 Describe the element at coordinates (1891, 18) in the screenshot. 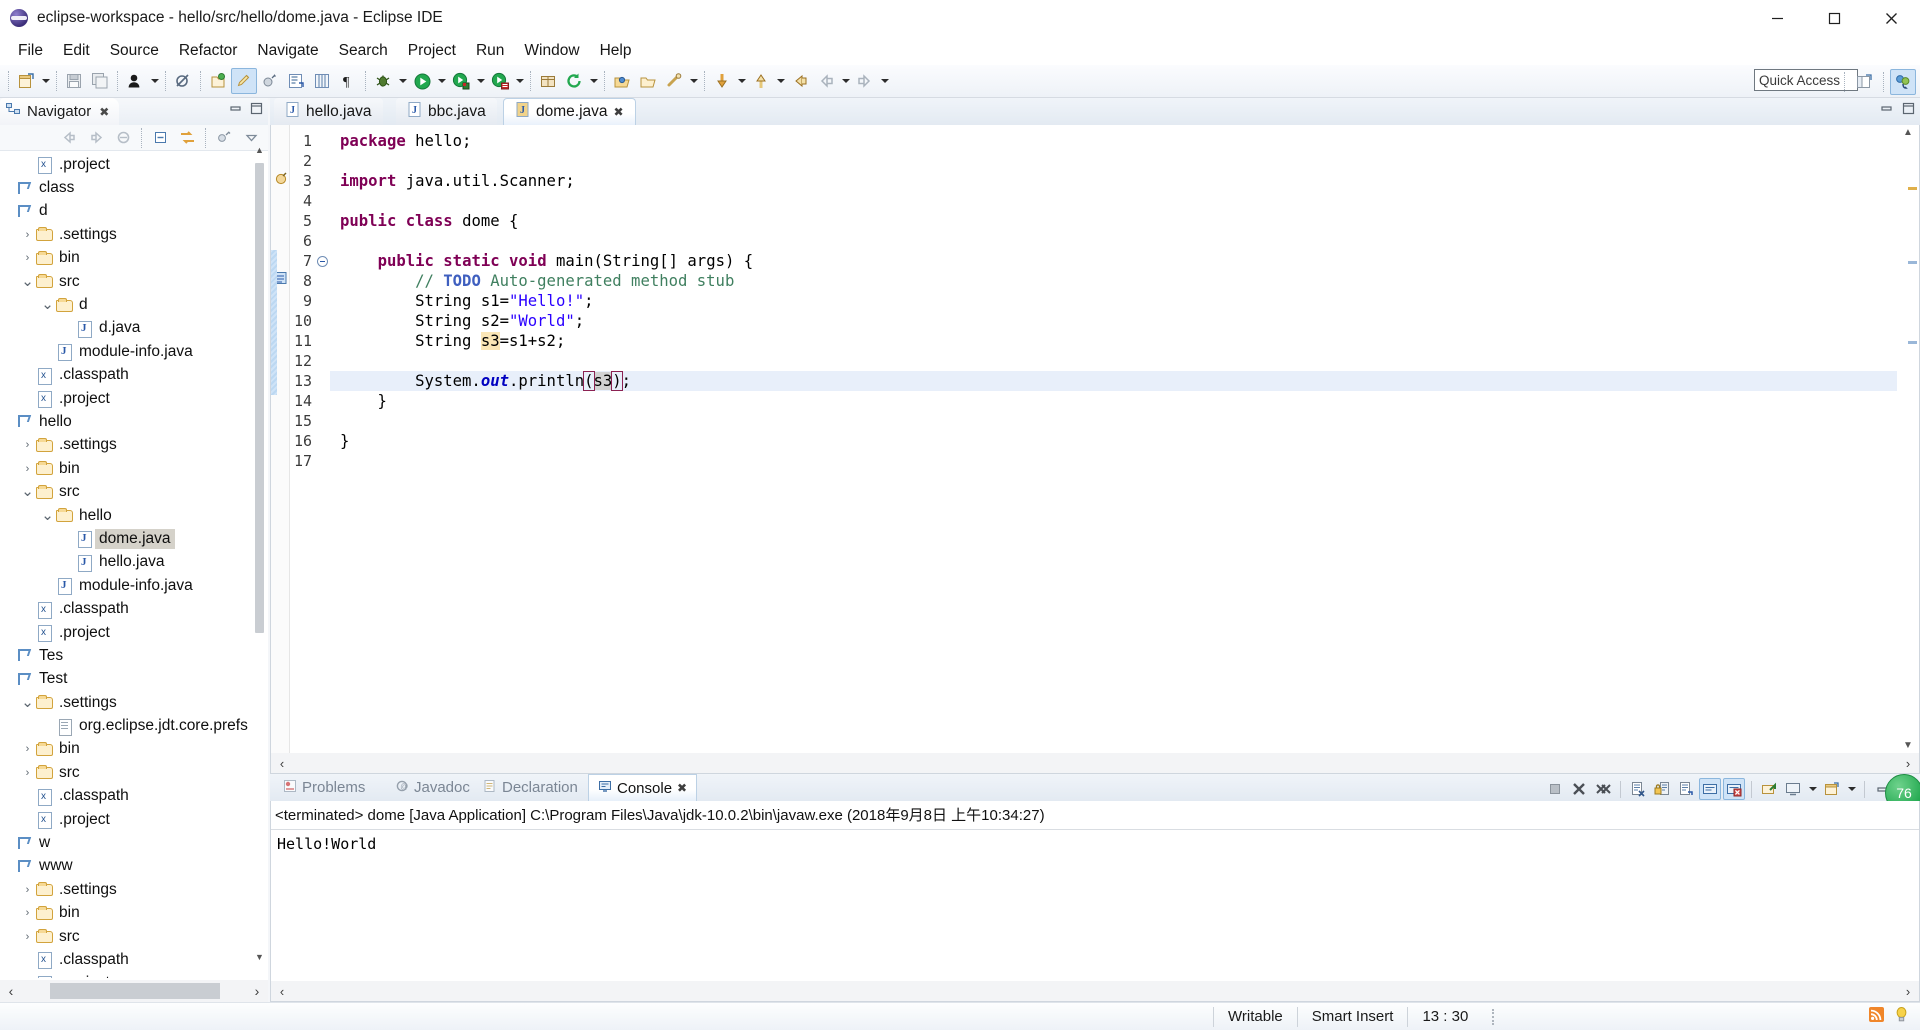

I see `close-button` at that location.